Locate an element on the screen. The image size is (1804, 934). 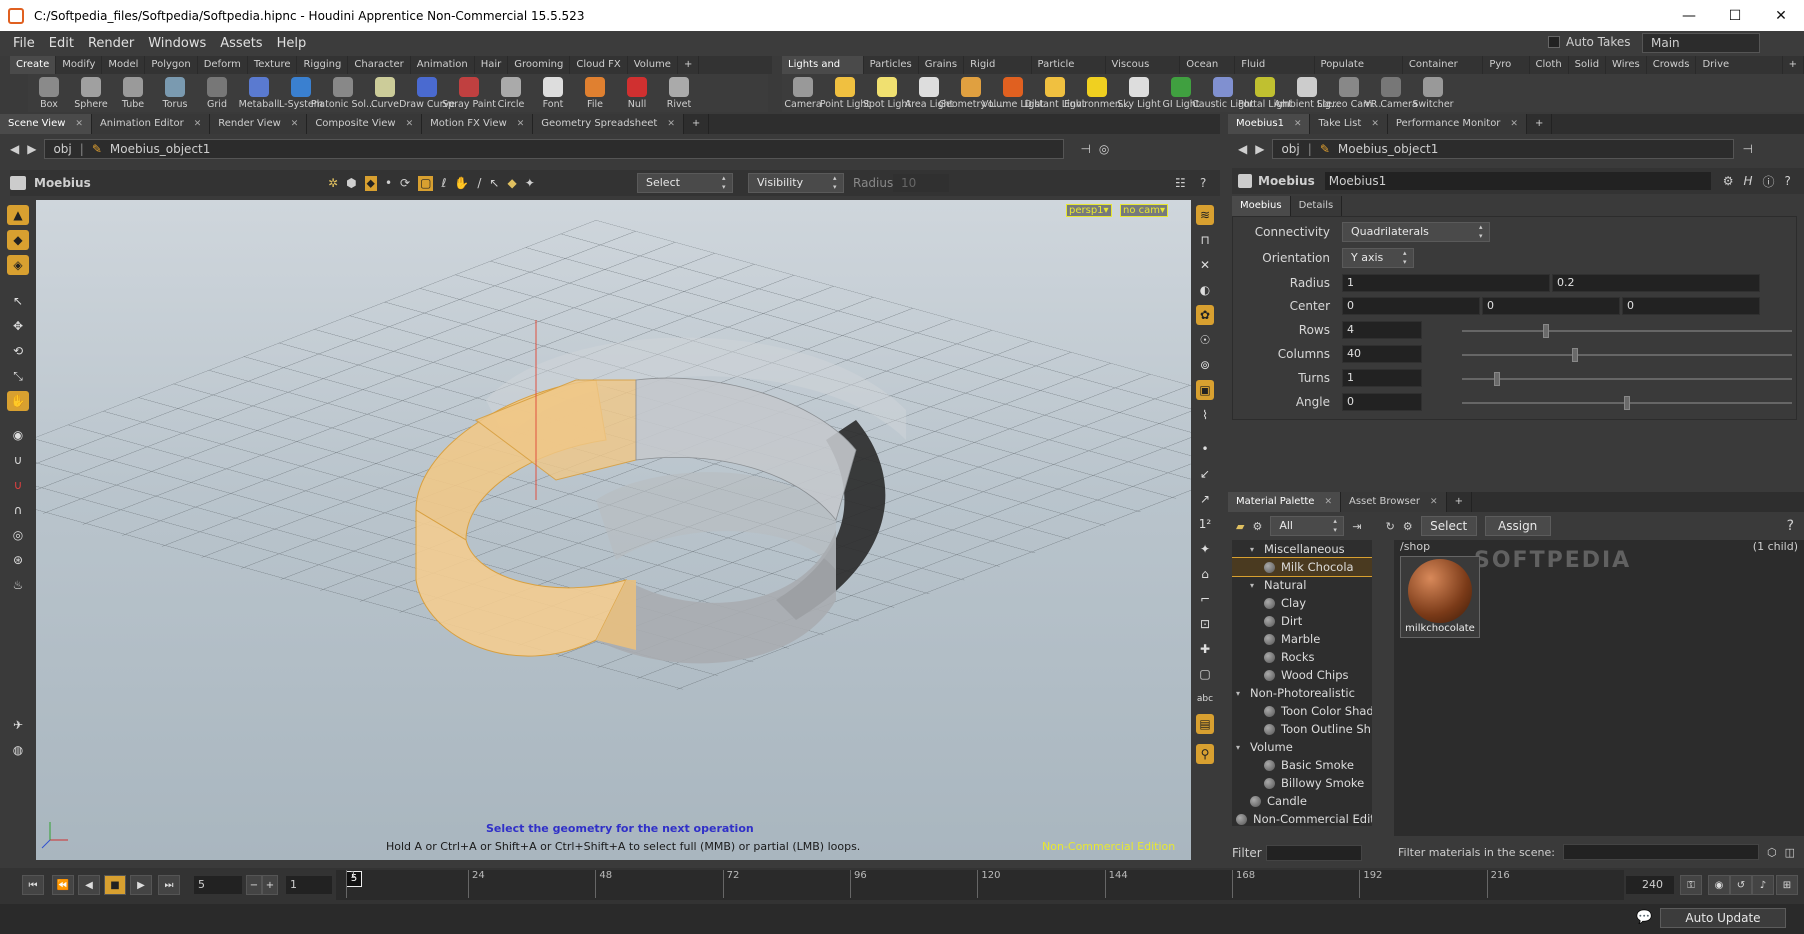
highlight-icon: ✿ is located at coordinates (1205, 315).